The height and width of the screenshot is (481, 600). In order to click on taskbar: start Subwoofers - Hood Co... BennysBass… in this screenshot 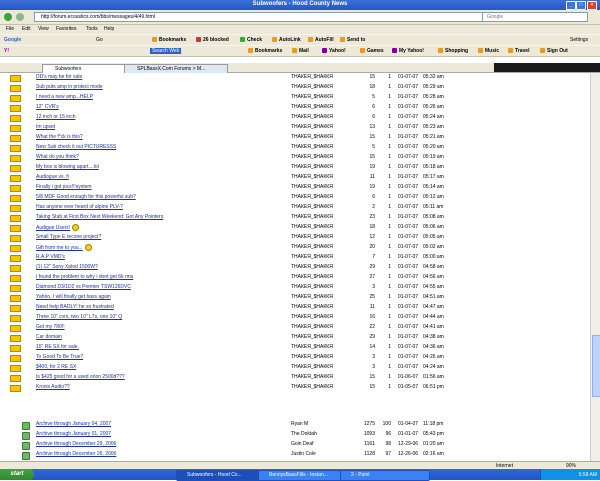, I will do `click(300, 475)`.